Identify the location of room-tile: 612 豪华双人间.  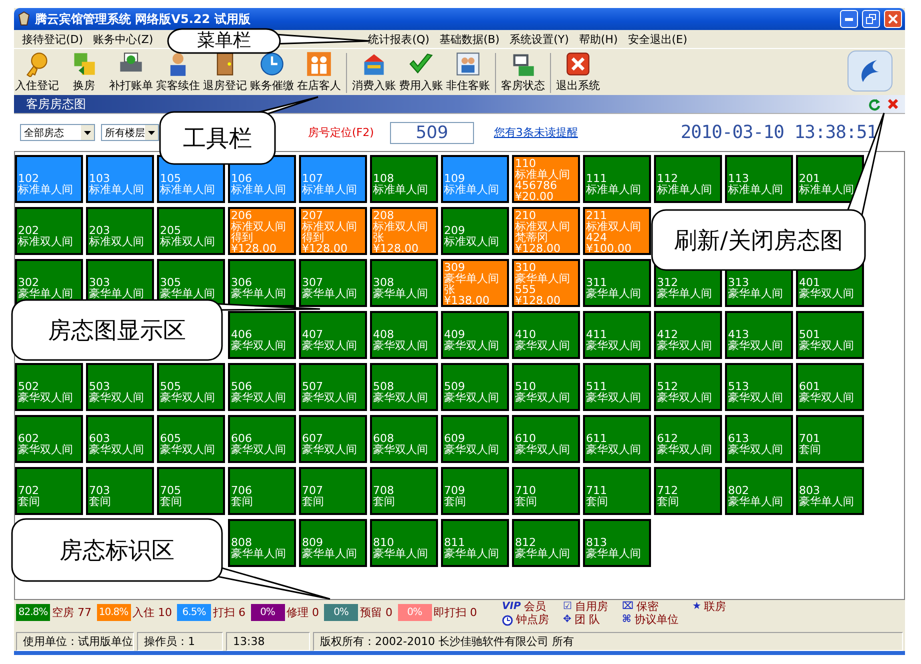
(688, 439).